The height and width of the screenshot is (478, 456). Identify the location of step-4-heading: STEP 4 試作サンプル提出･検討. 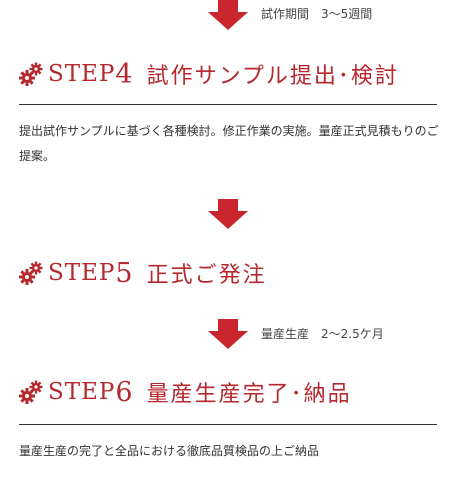
(208, 74).